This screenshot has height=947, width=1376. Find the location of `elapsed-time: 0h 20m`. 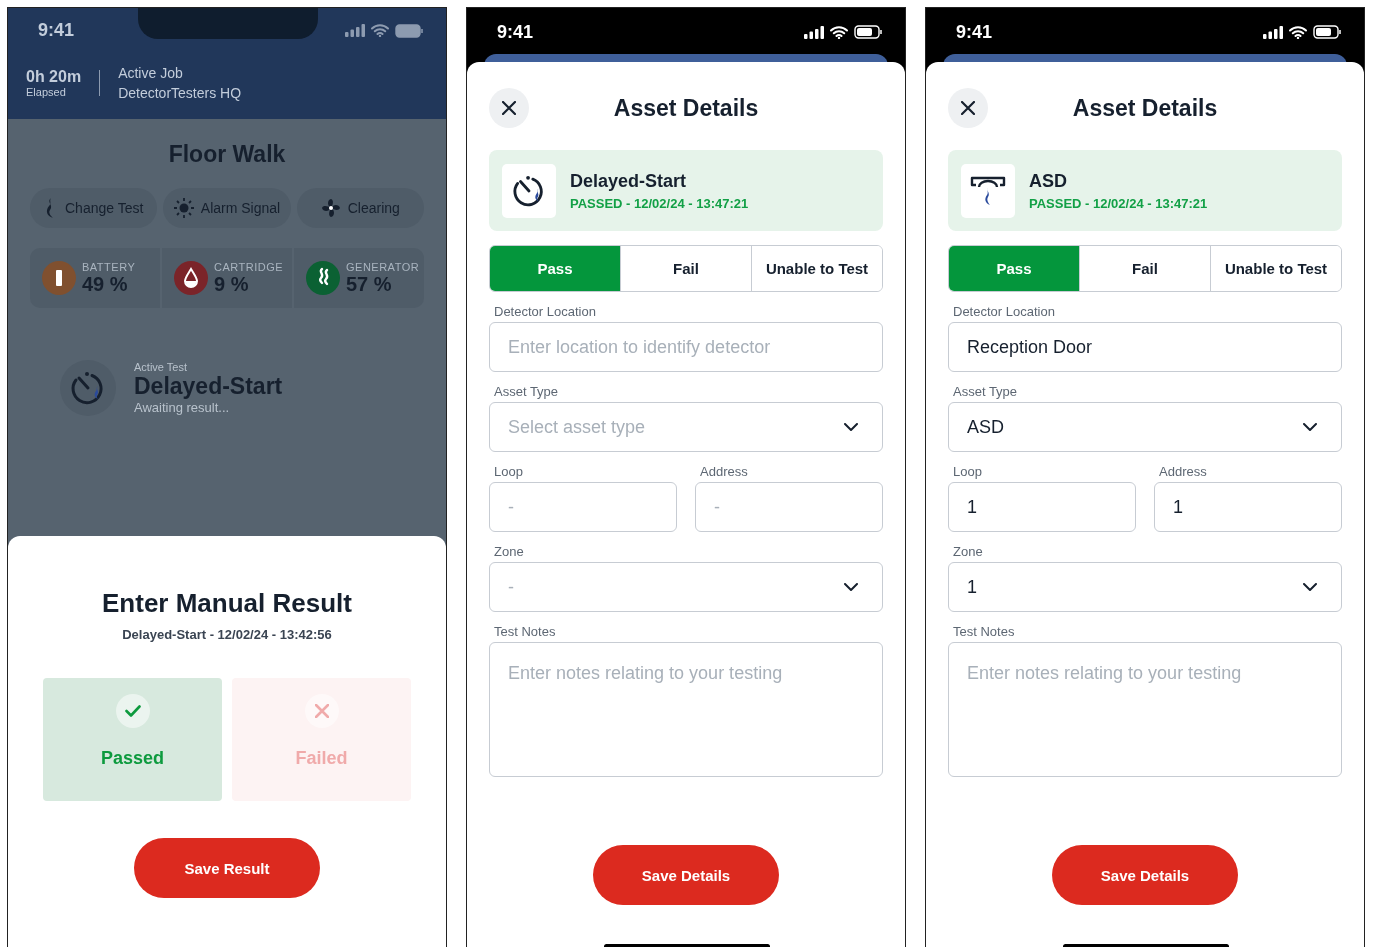

elapsed-time: 0h 20m is located at coordinates (54, 77).